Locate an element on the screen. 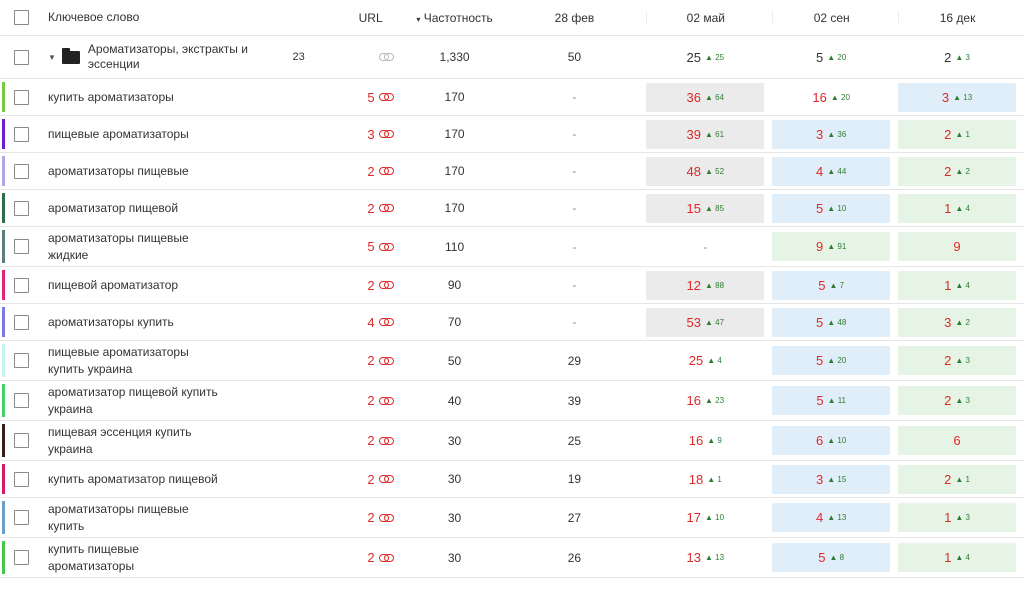 The image size is (1024, 593). table-row: ароматизаторы пищевые жидкие 5 110 - - 9 ▲ 91 9 is located at coordinates (512, 247).